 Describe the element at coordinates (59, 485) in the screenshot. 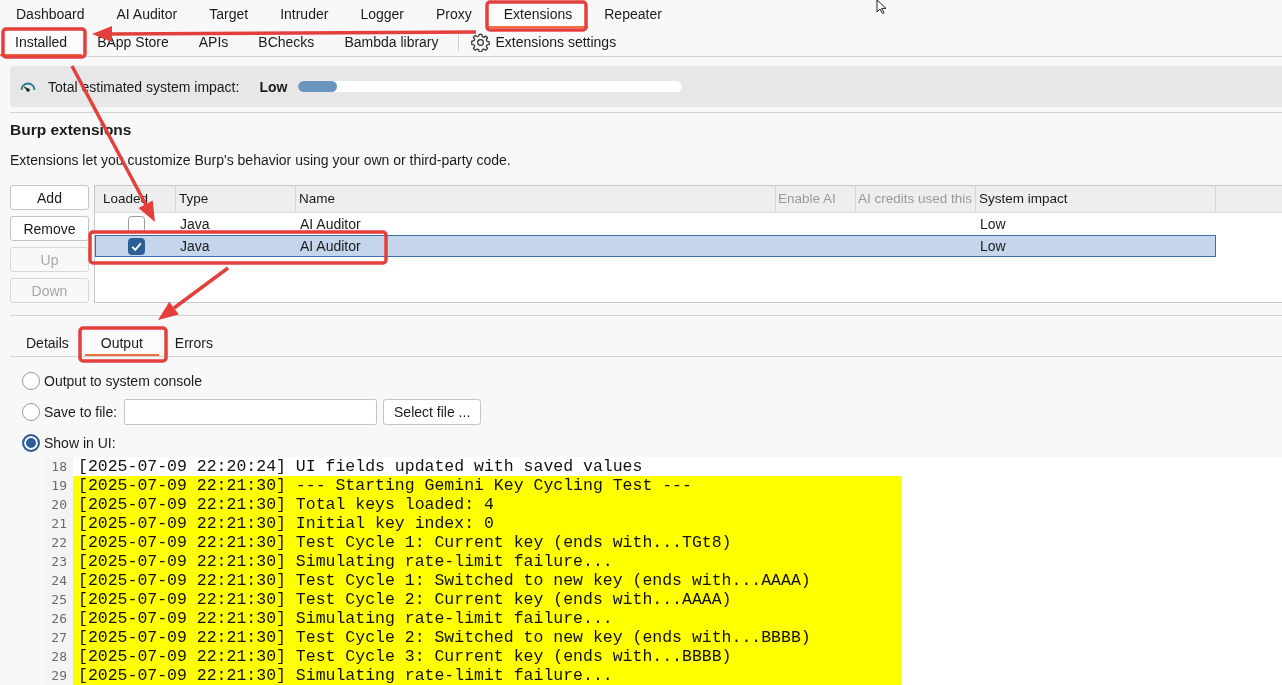

I see `line-number: 19` at that location.